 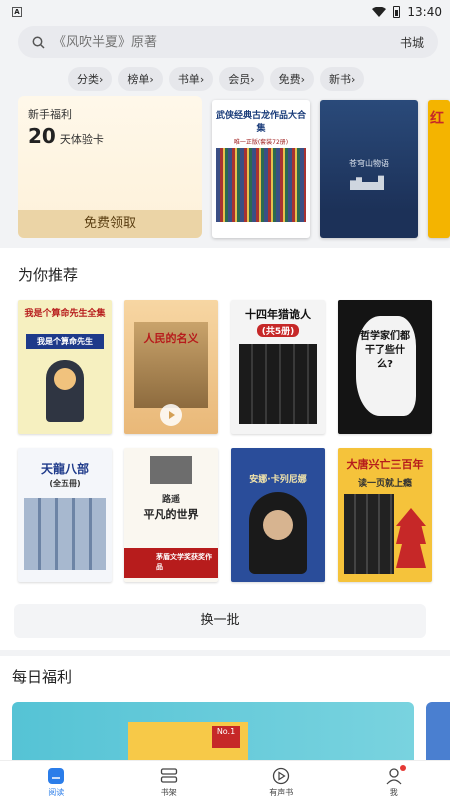 What do you see at coordinates (65, 367) in the screenshot?
I see `book-card: 我是个算命先生全集 我是个算命先生` at bounding box center [65, 367].